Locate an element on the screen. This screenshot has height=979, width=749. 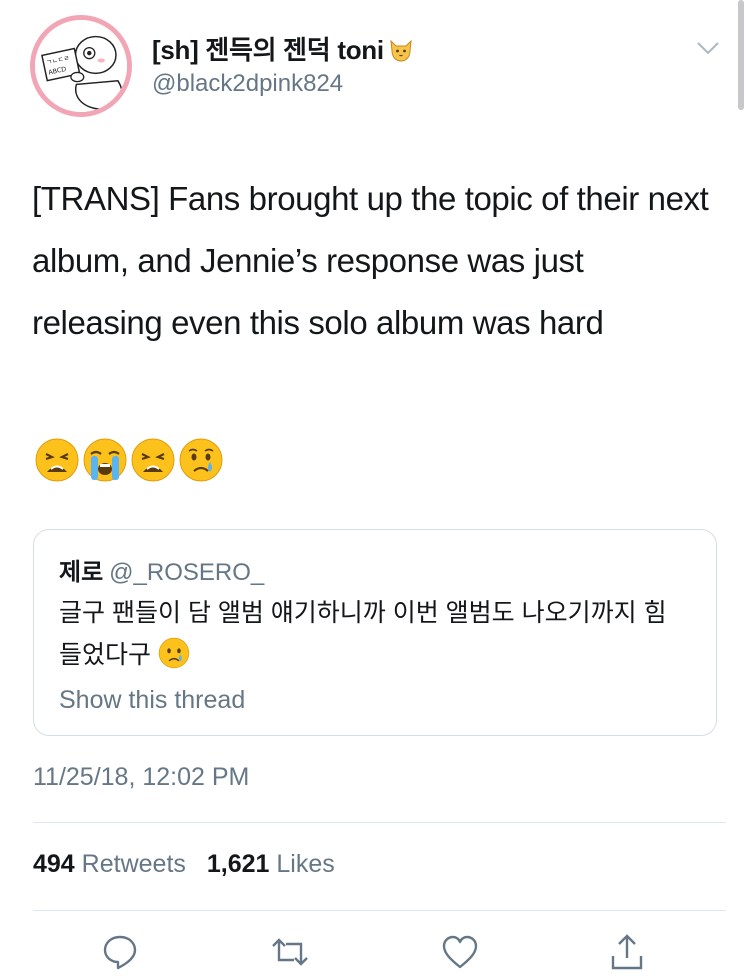
likes-stat: 1,621 Likes is located at coordinates (278, 864).